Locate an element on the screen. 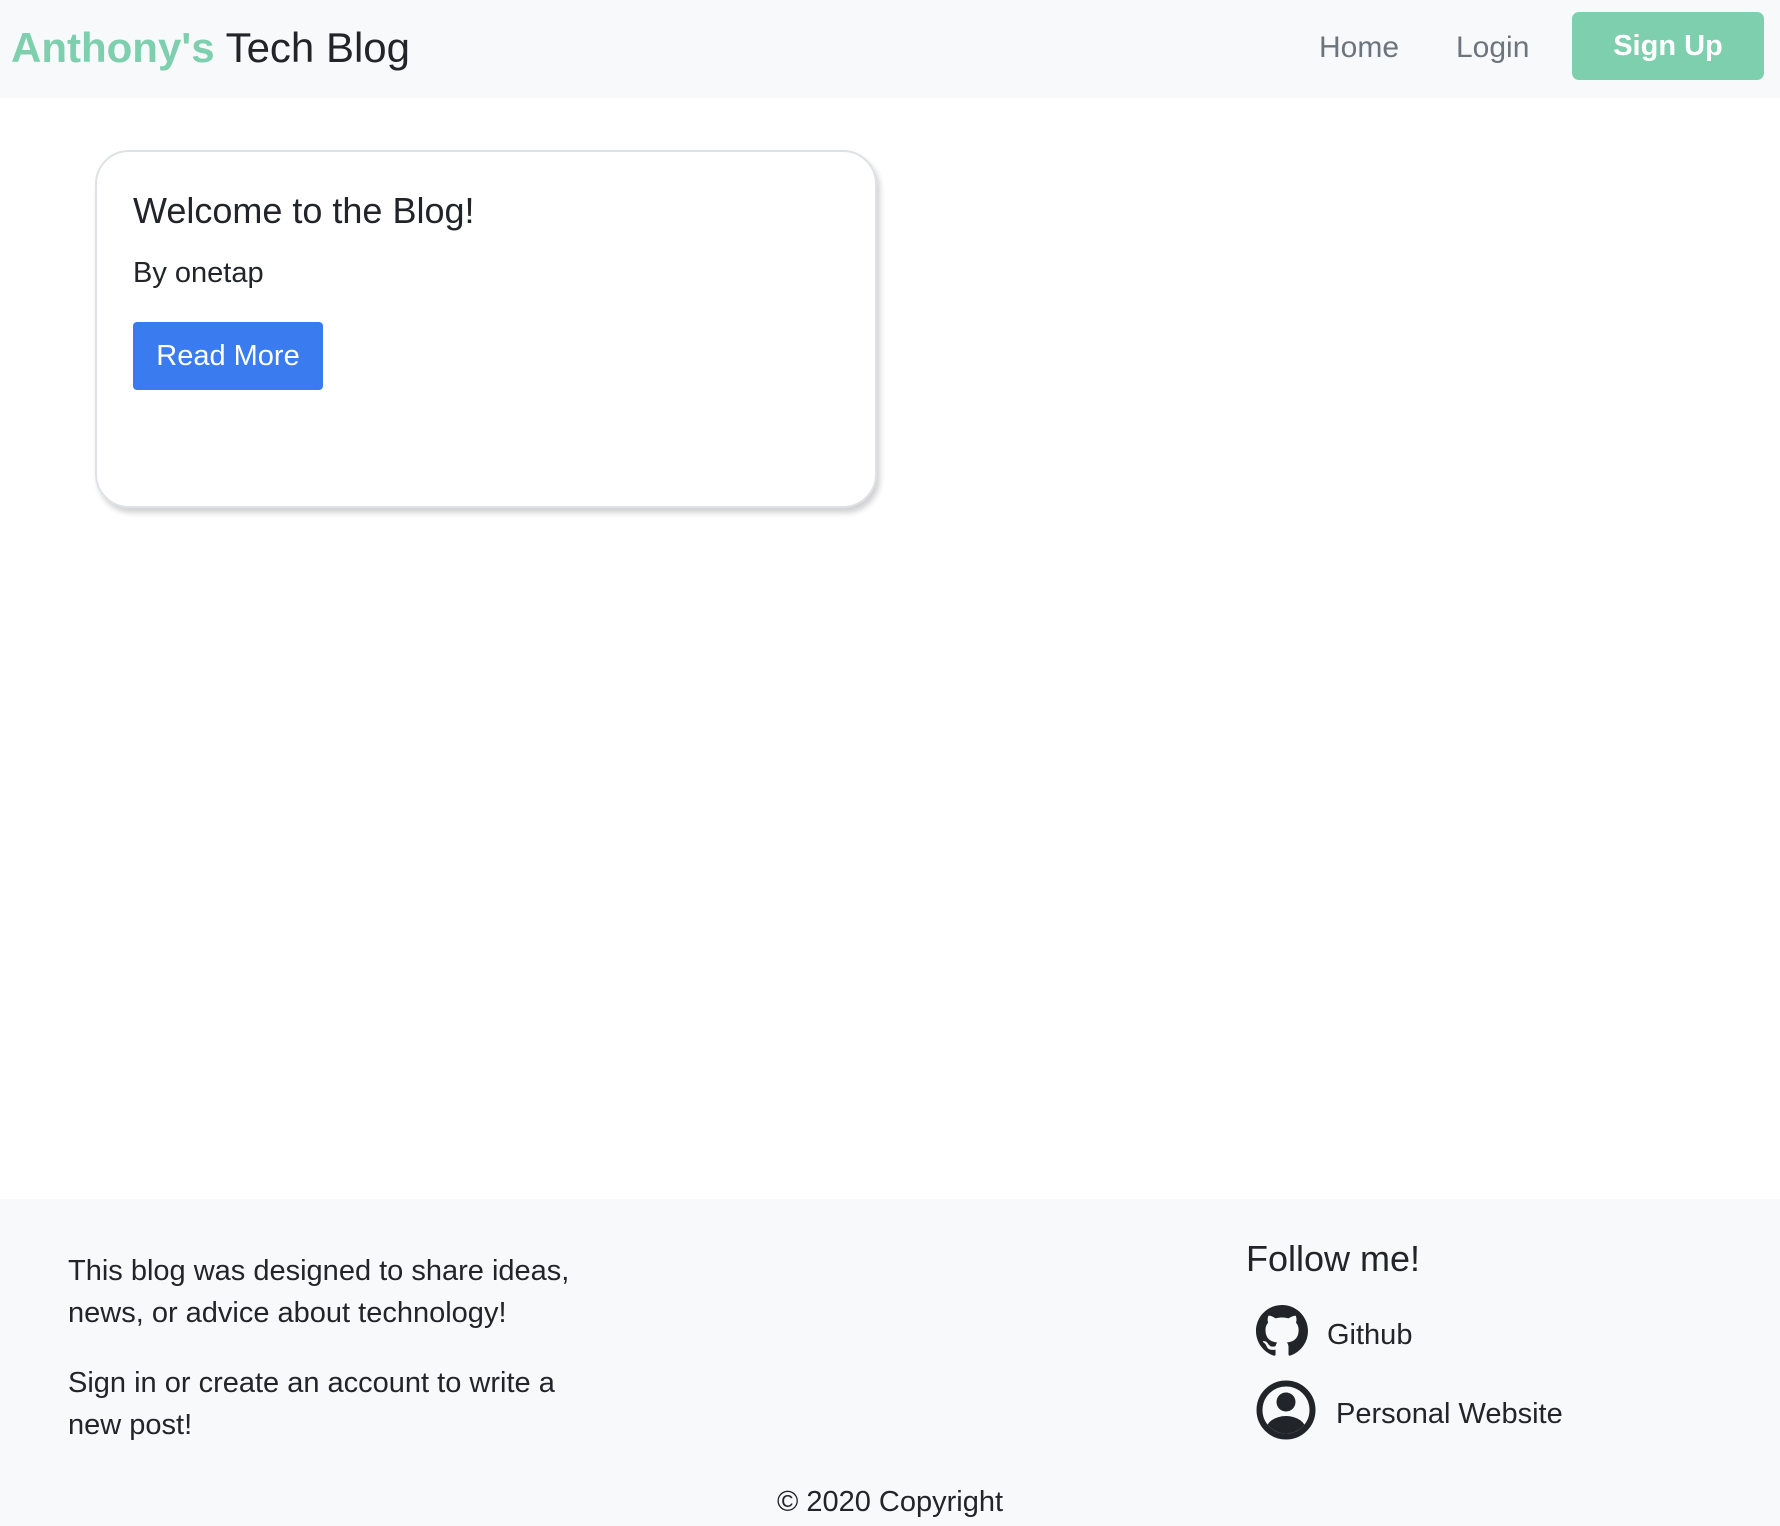  github-icon is located at coordinates (1282, 1333).